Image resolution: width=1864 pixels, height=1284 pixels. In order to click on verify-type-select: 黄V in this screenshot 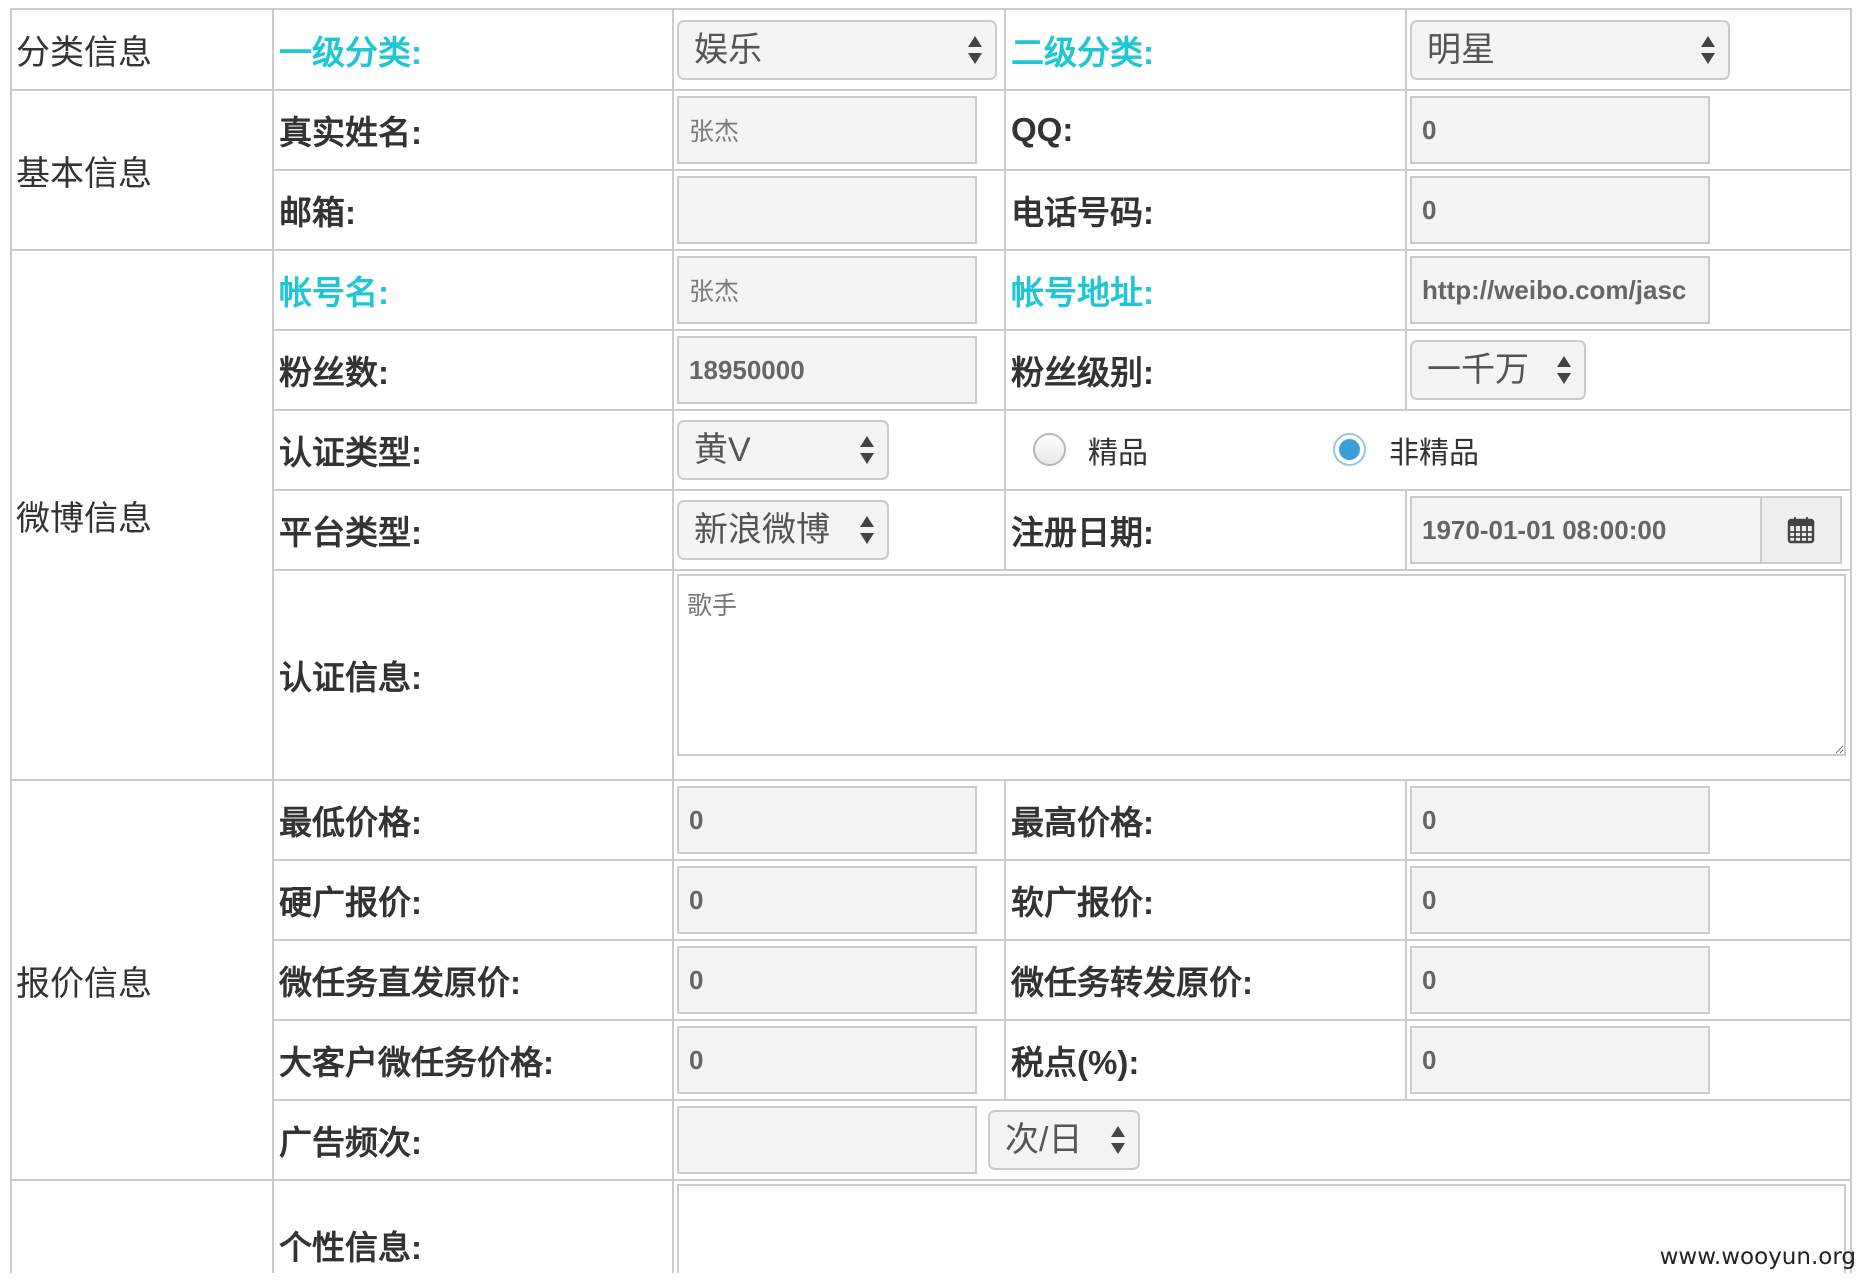, I will do `click(783, 450)`.